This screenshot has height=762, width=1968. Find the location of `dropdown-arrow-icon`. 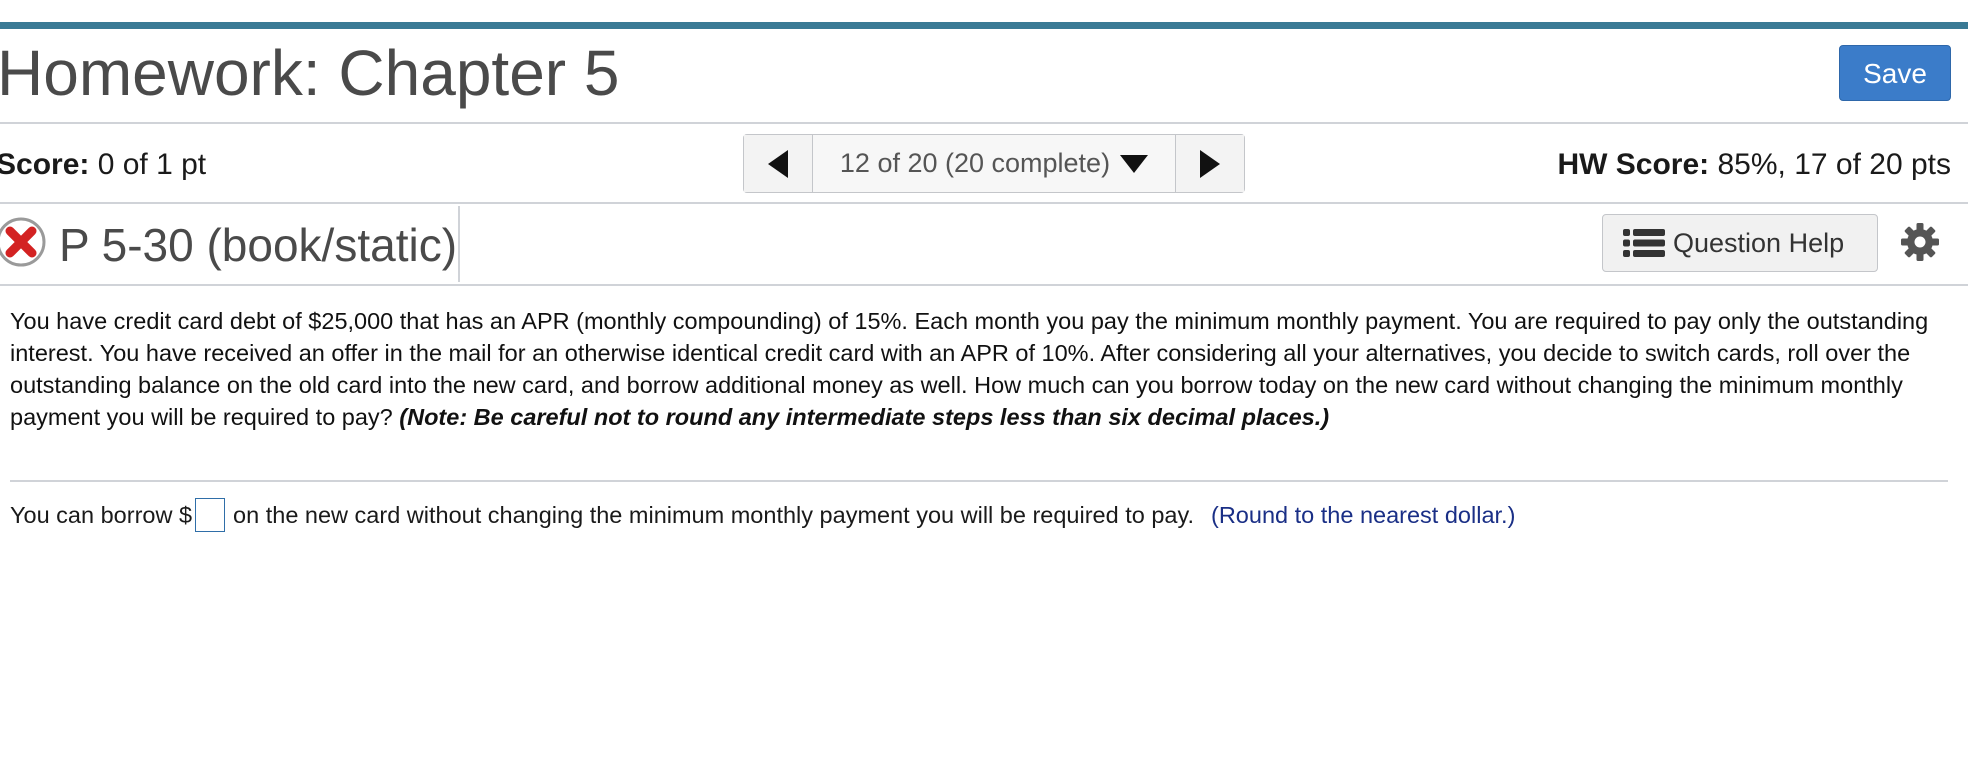

dropdown-arrow-icon is located at coordinates (1134, 163).